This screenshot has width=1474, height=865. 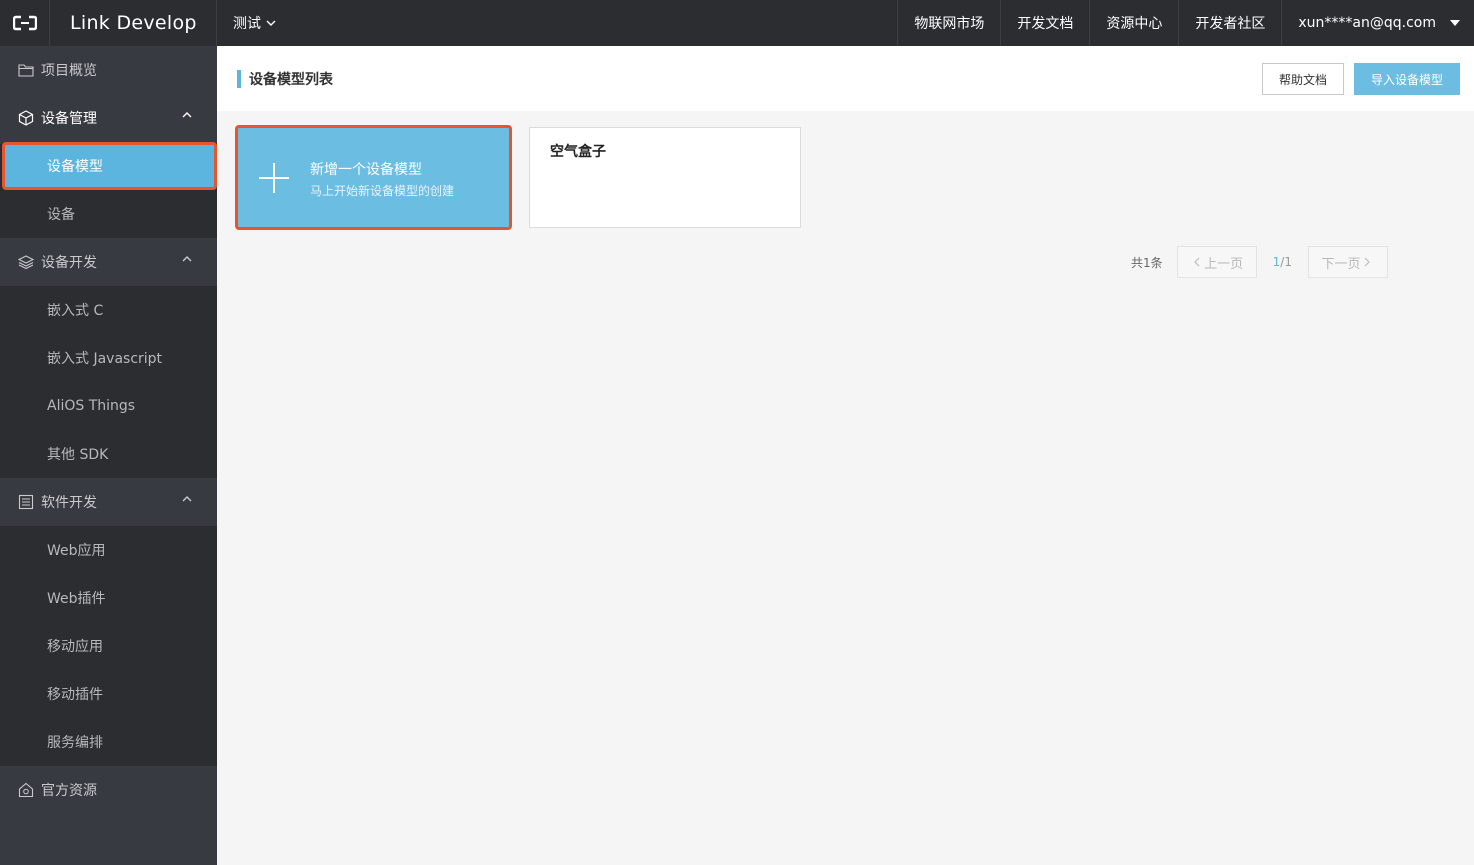 What do you see at coordinates (108, 70) in the screenshot?
I see `sidebar-item-overview: 项目概览` at bounding box center [108, 70].